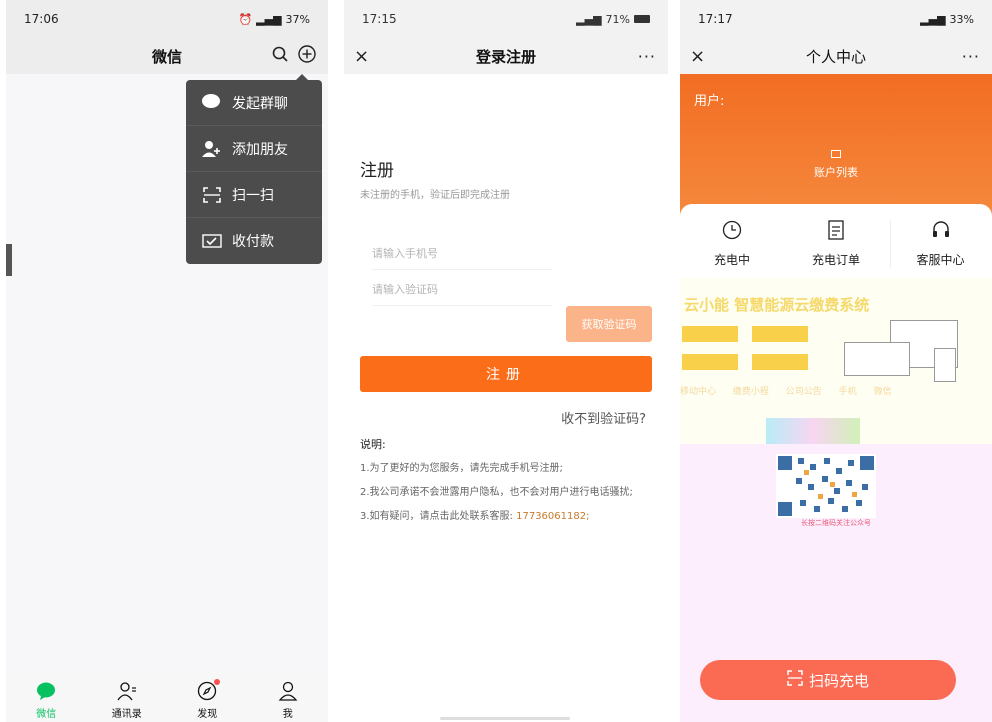  What do you see at coordinates (377, 171) in the screenshot?
I see `register-title: 注册` at bounding box center [377, 171].